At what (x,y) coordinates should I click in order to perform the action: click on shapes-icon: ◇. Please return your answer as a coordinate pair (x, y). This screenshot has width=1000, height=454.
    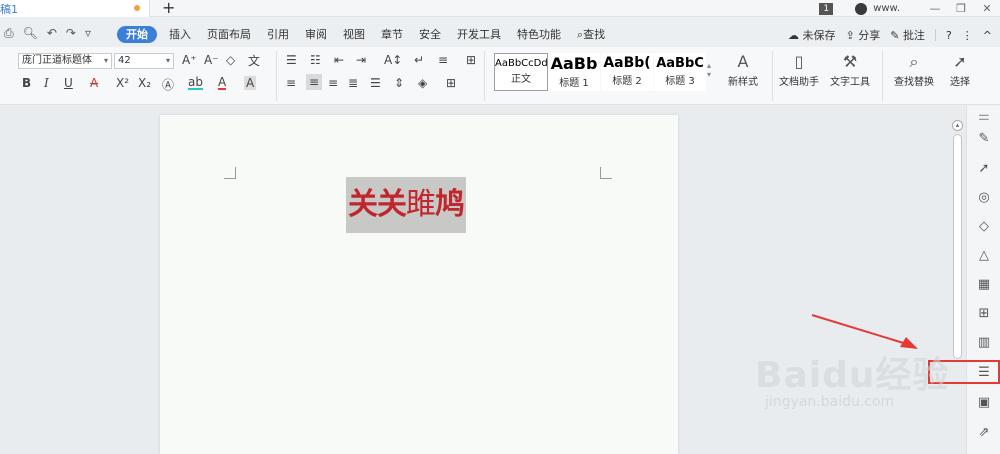
    Looking at the image, I should click on (984, 227).